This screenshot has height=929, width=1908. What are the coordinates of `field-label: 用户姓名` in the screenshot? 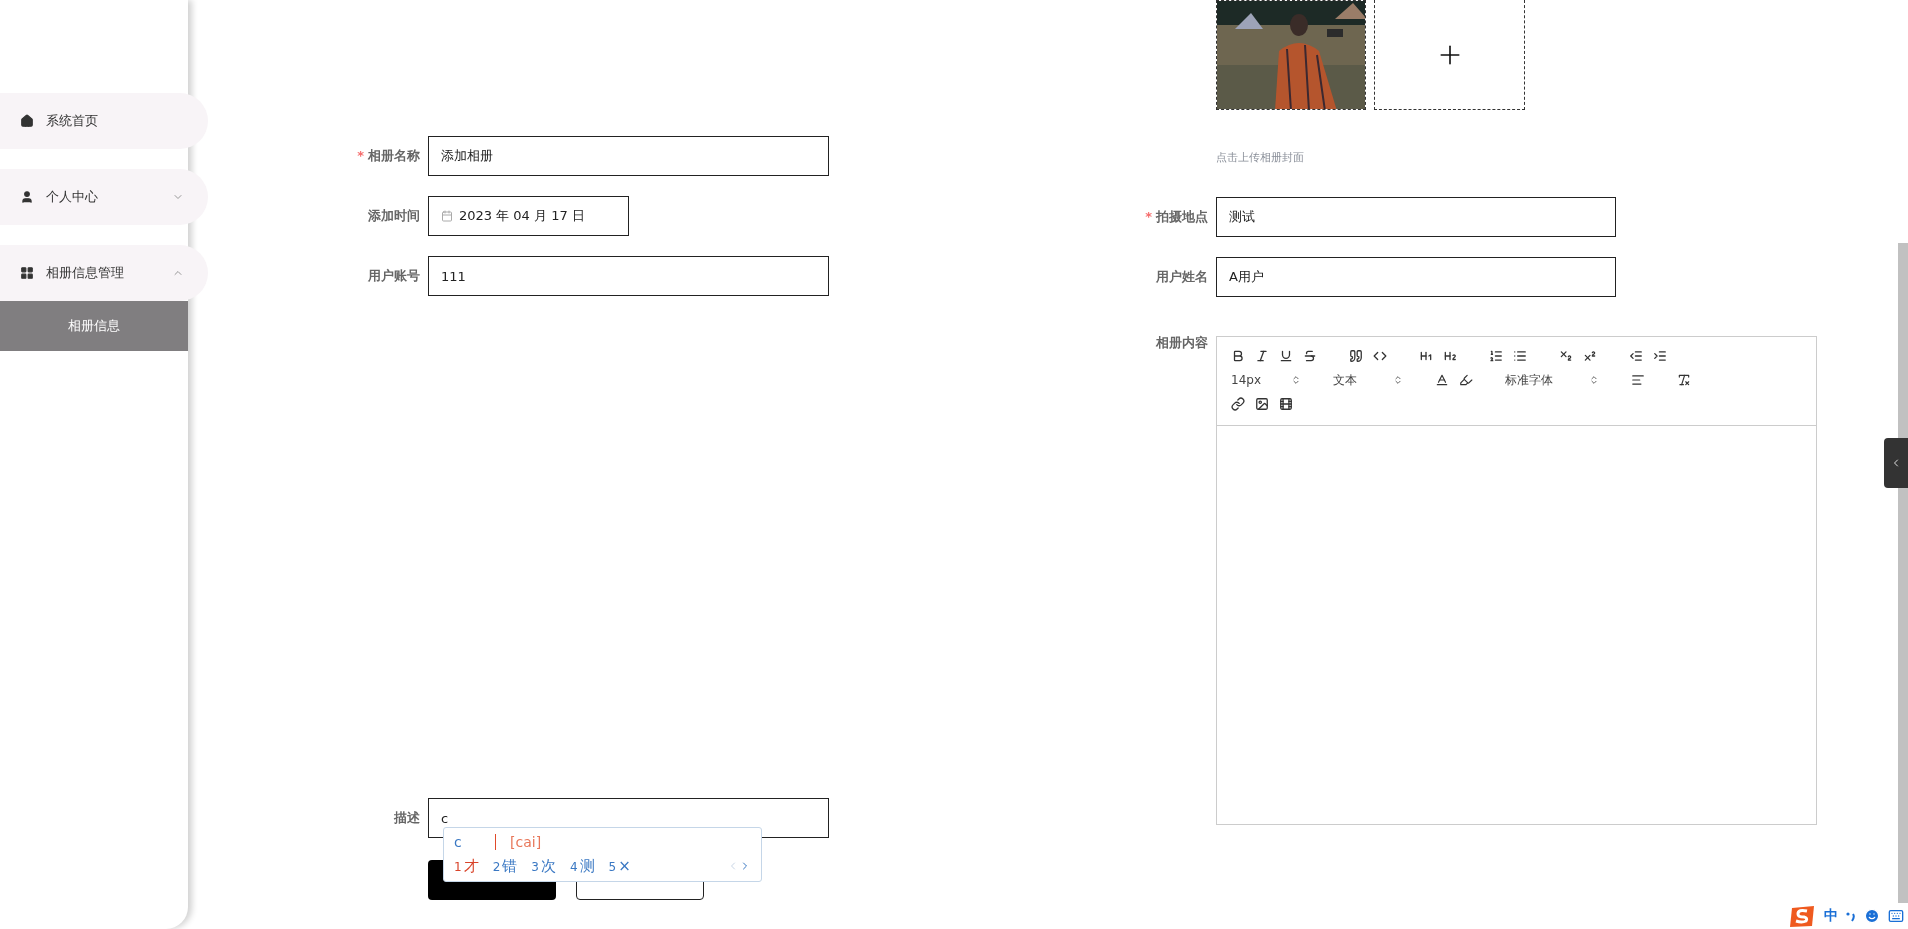 It's located at (1182, 276).